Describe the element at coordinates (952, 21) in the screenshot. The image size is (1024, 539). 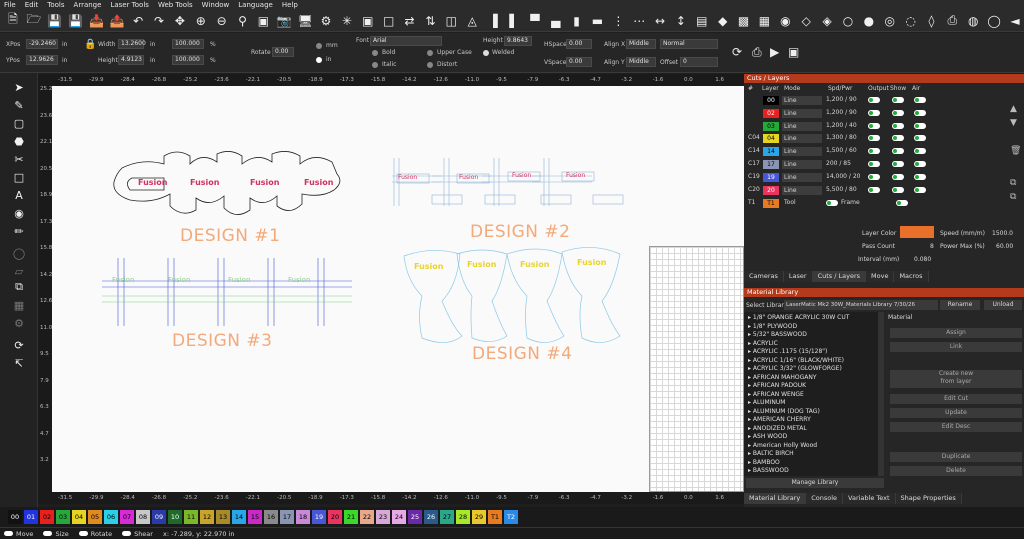
I see `print-icon: ⎙` at that location.